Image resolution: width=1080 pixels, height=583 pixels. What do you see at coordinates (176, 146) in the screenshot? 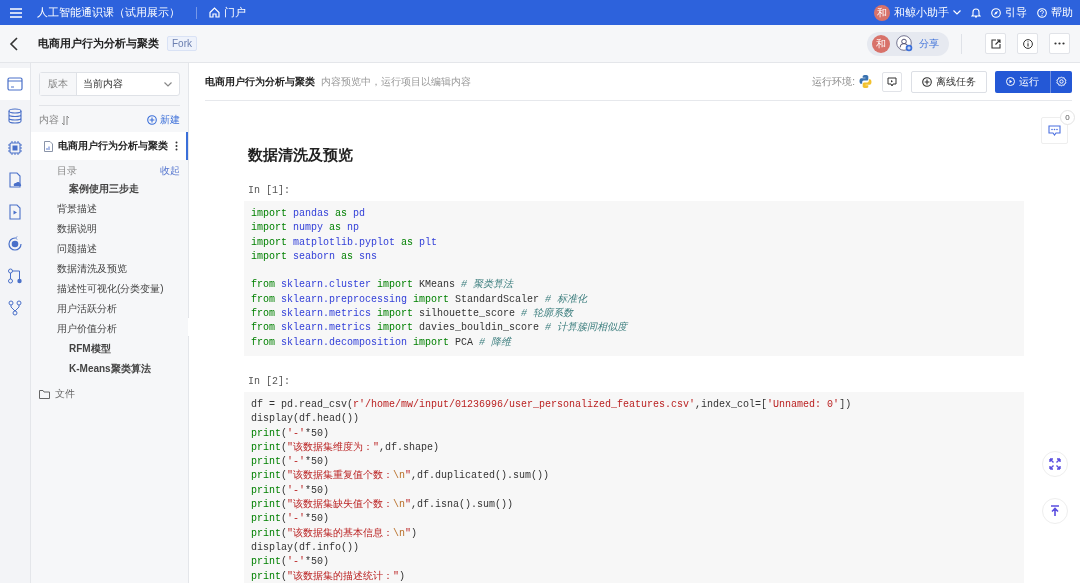
I see `more-vertical-icon` at bounding box center [176, 146].